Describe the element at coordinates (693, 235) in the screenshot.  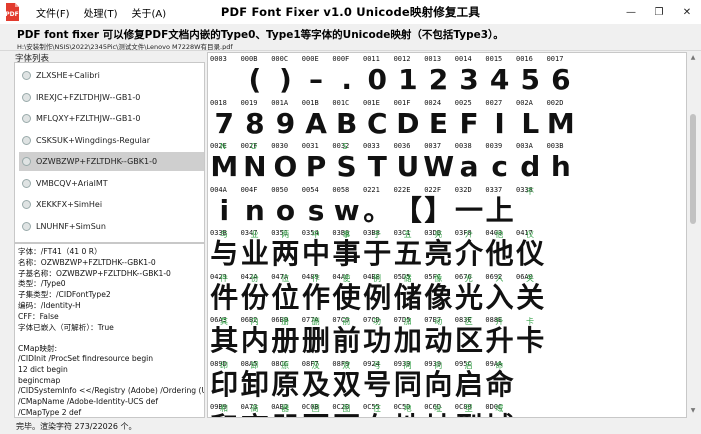
I see `glyph-scrollbar: ▲ ▼` at that location.